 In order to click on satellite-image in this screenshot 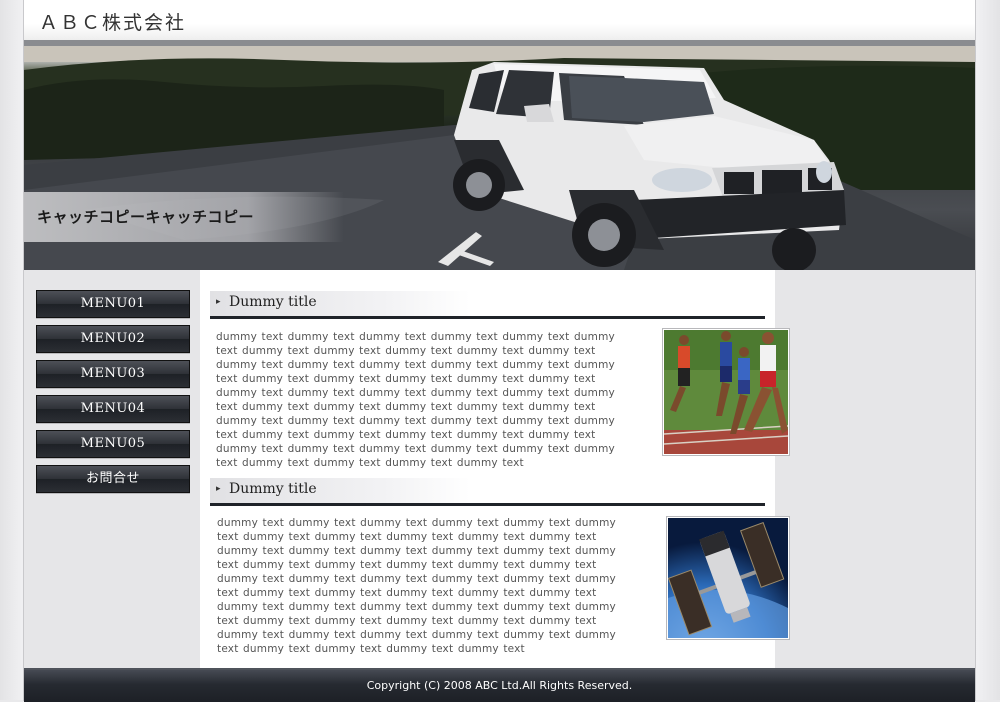, I will do `click(727, 578)`.